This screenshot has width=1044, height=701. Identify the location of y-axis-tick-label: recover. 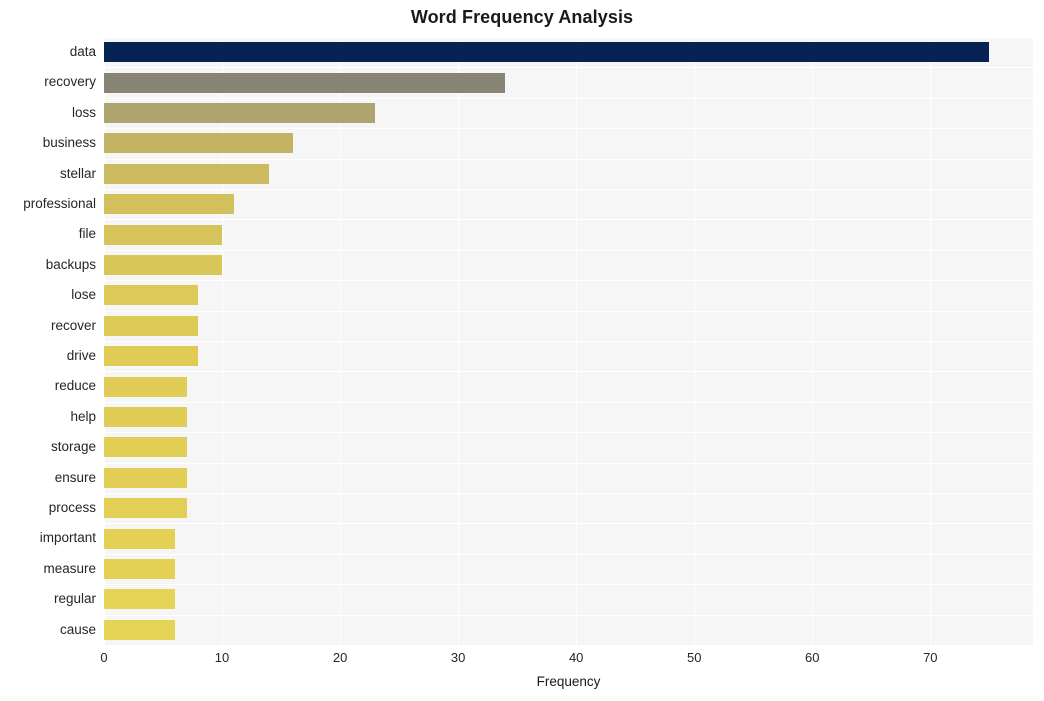
(73, 325).